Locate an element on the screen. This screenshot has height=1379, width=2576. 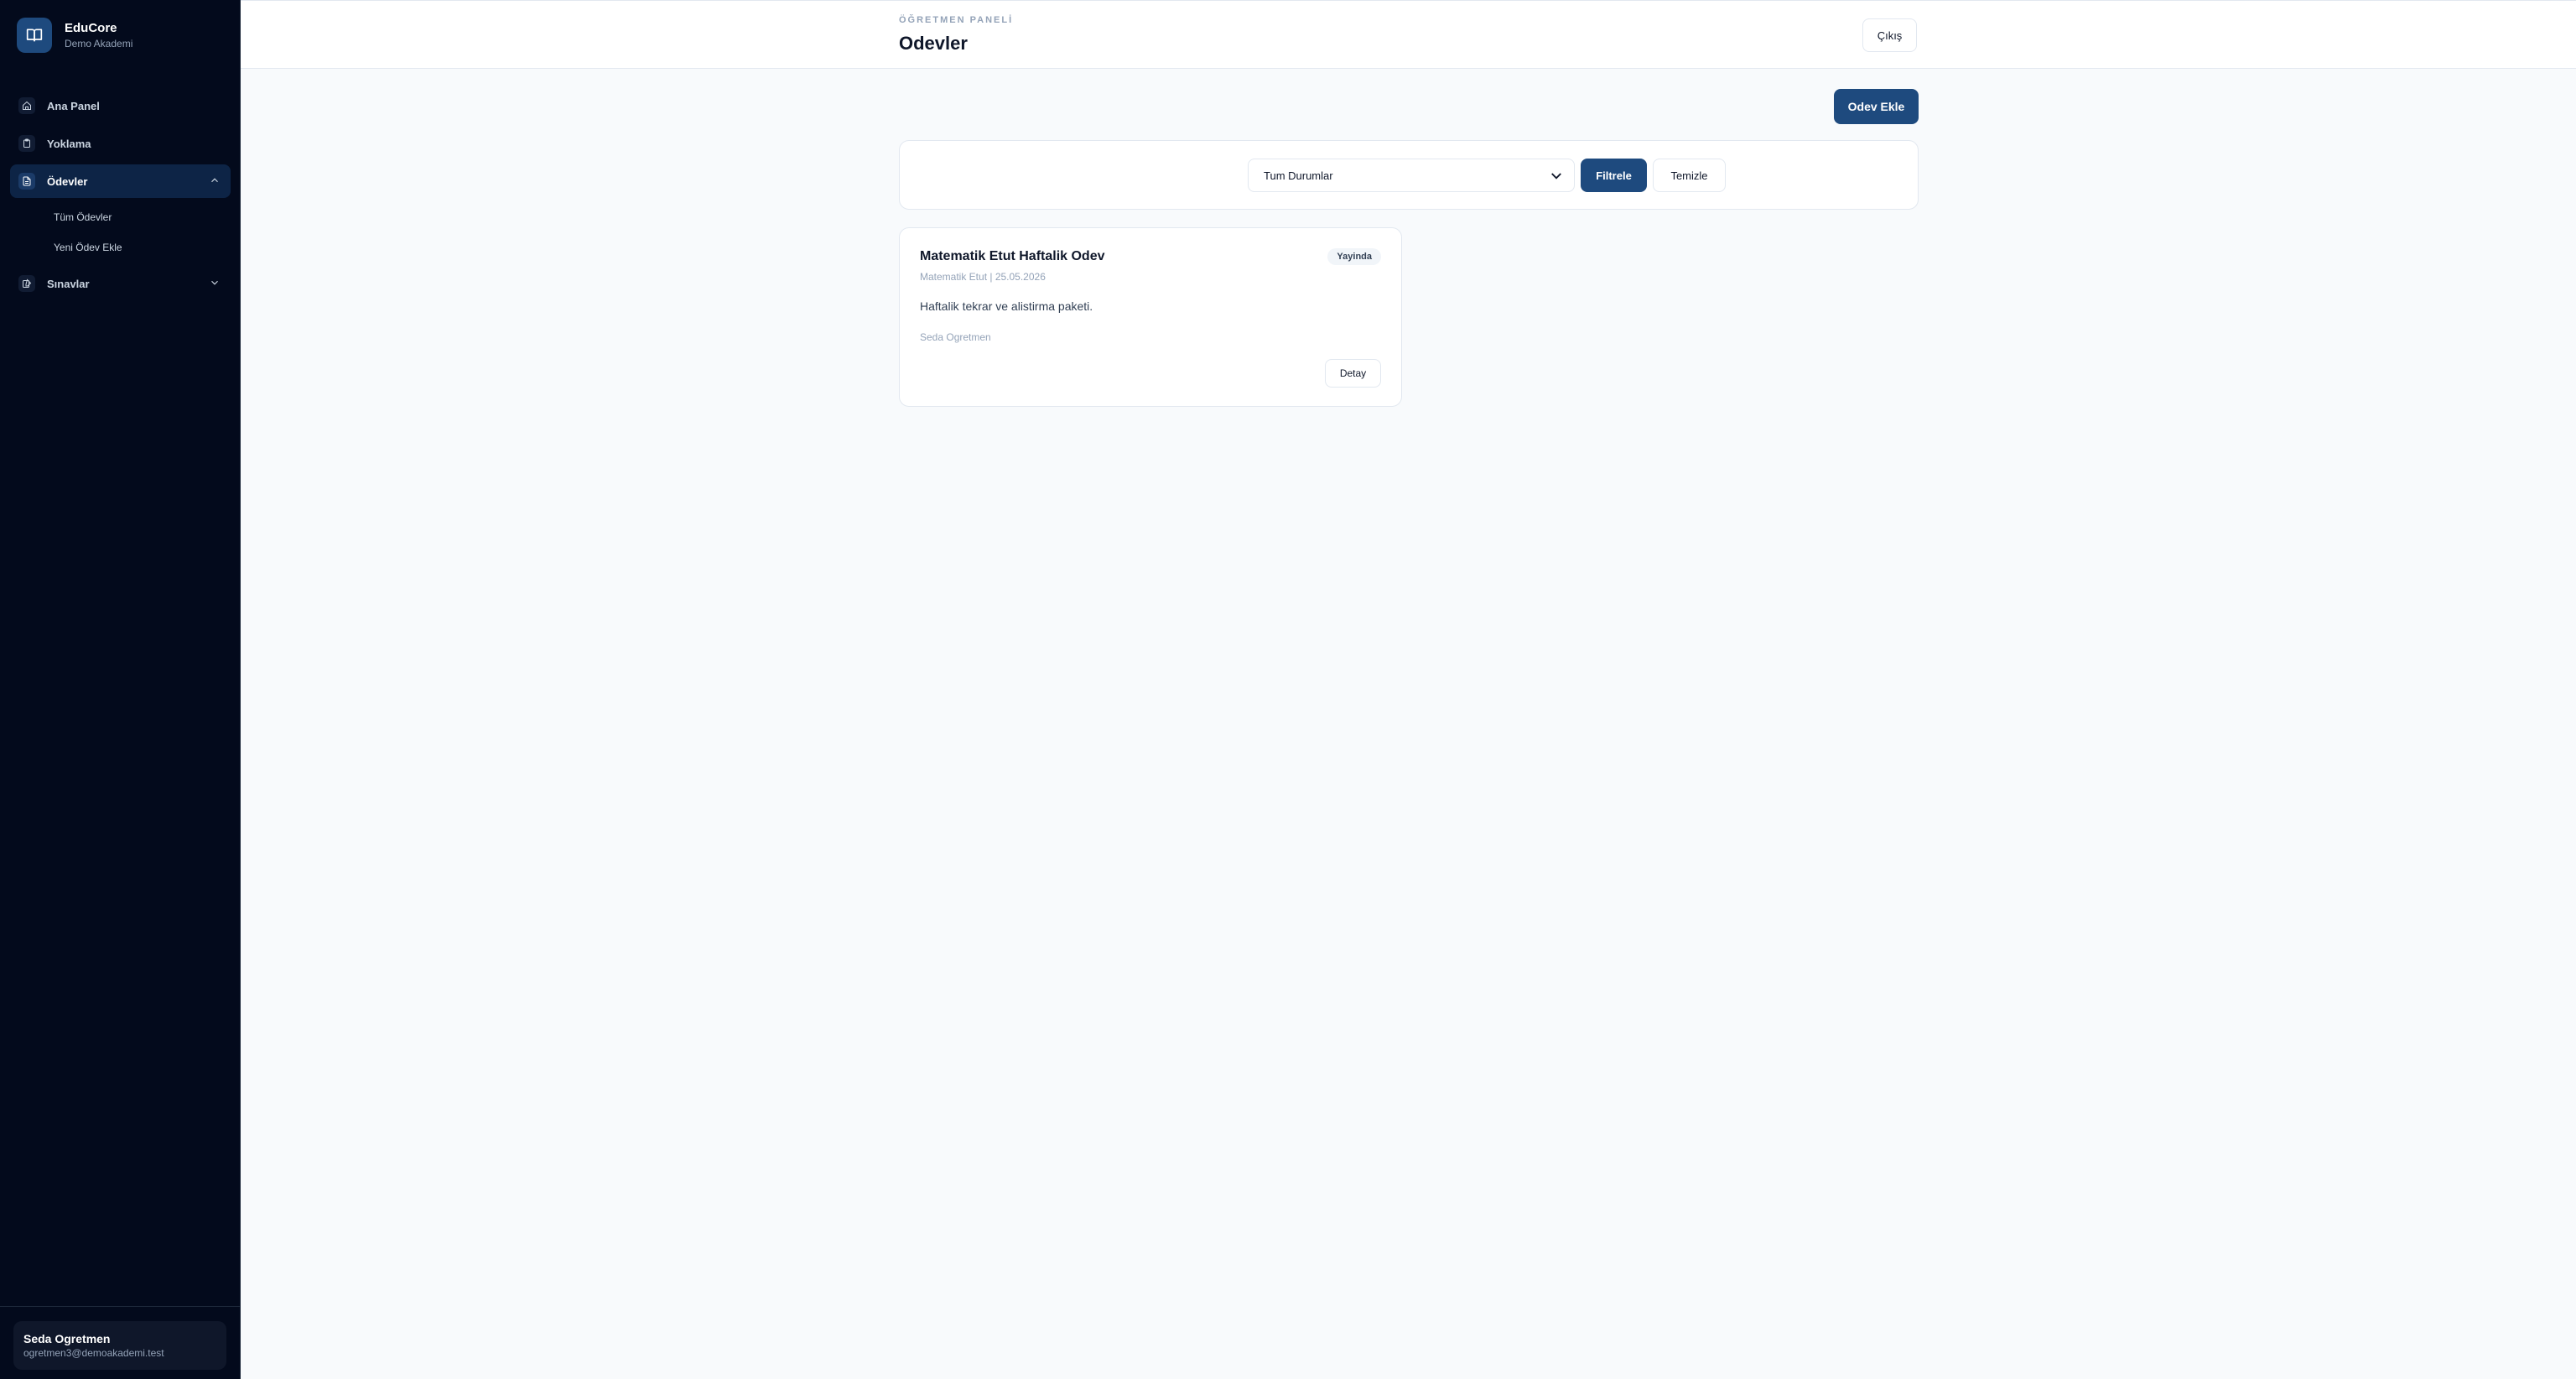
status-select: Tum Durumlar is located at coordinates (1411, 175).